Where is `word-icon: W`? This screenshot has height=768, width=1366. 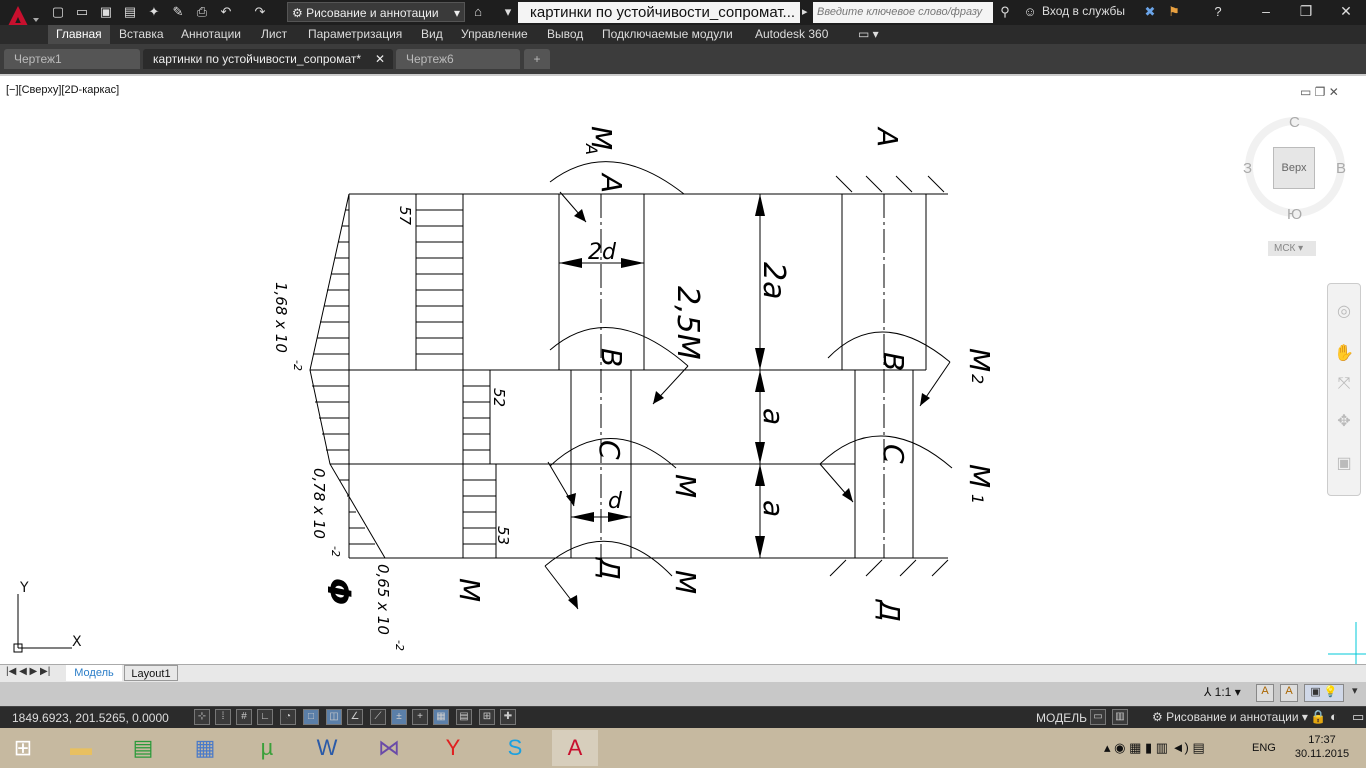
word-icon: W is located at coordinates (327, 748).